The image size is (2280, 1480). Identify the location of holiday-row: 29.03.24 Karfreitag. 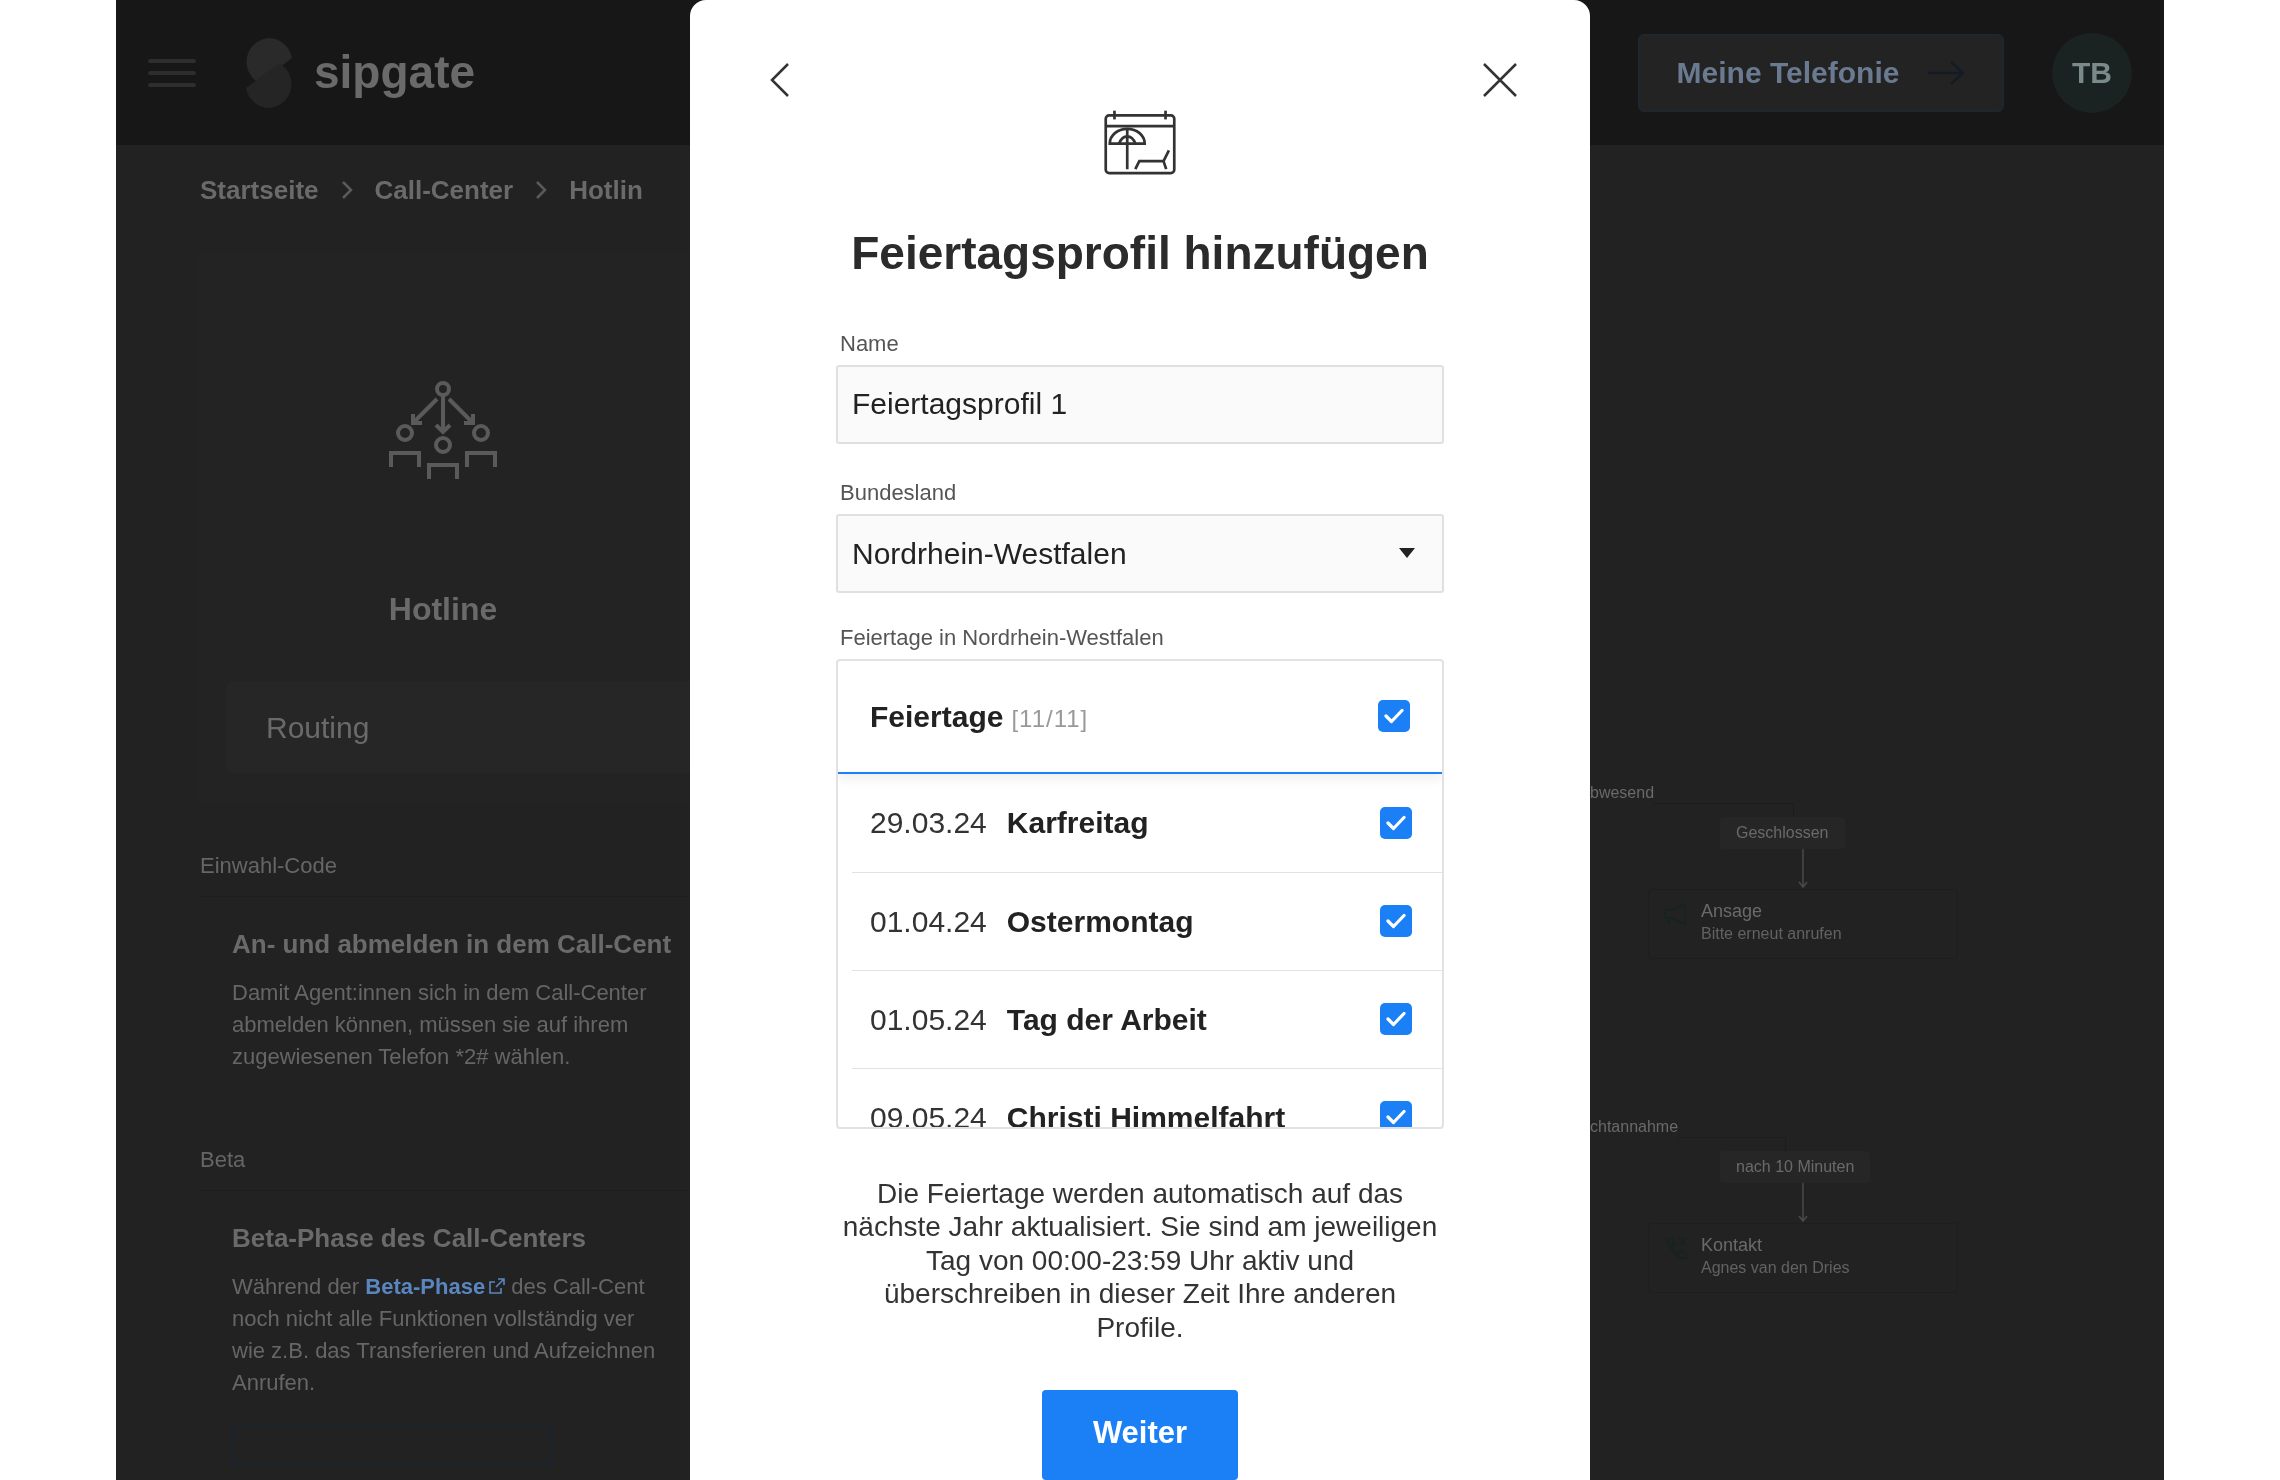
(1140, 822).